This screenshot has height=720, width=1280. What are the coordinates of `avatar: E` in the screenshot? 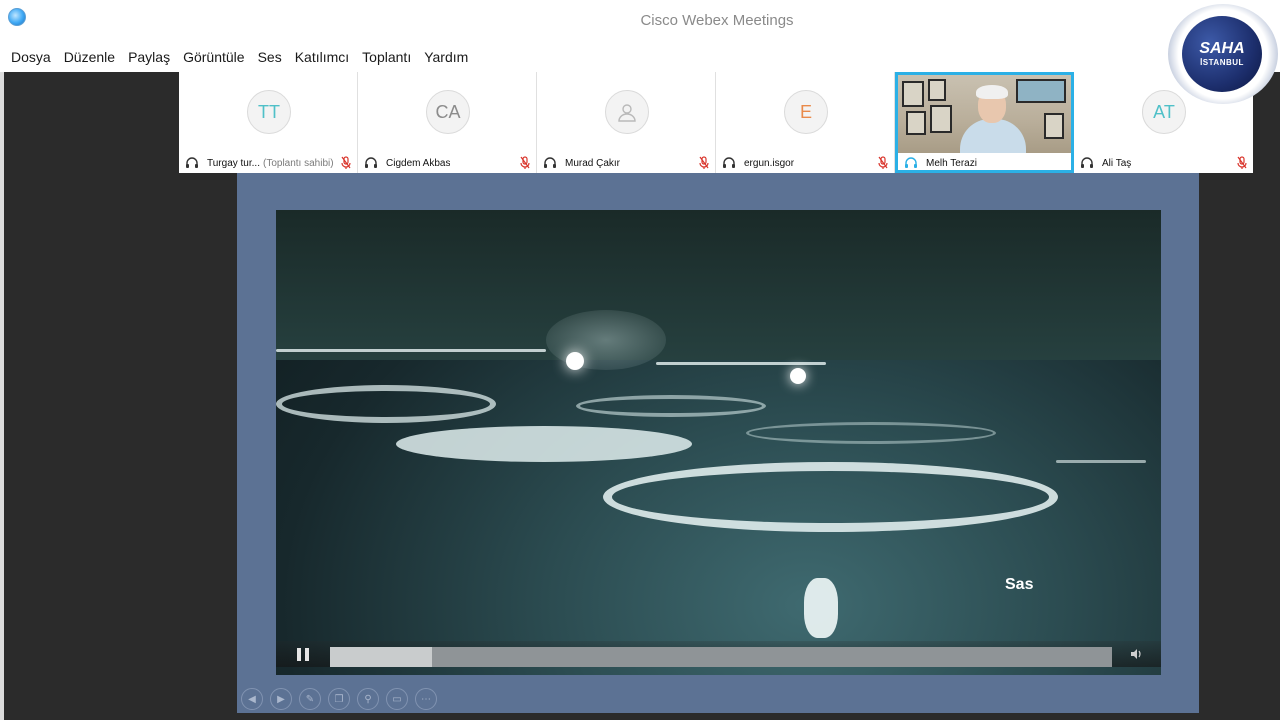 It's located at (806, 112).